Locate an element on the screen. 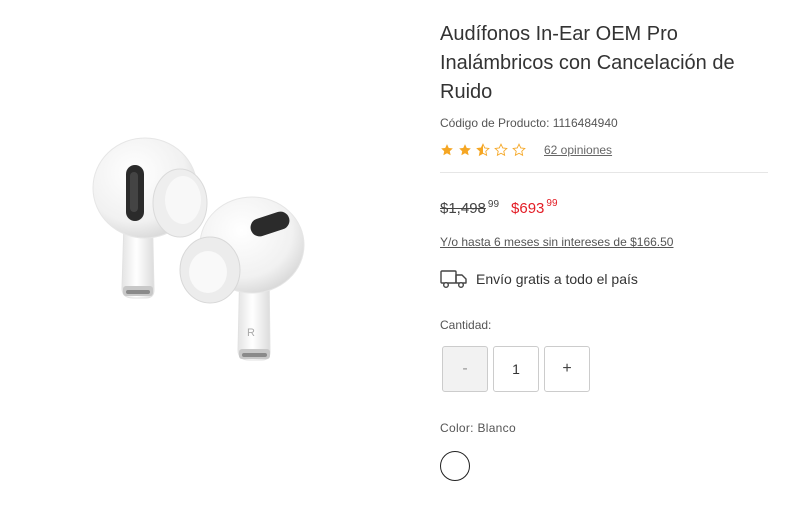  sale-price: $693 is located at coordinates (528, 208).